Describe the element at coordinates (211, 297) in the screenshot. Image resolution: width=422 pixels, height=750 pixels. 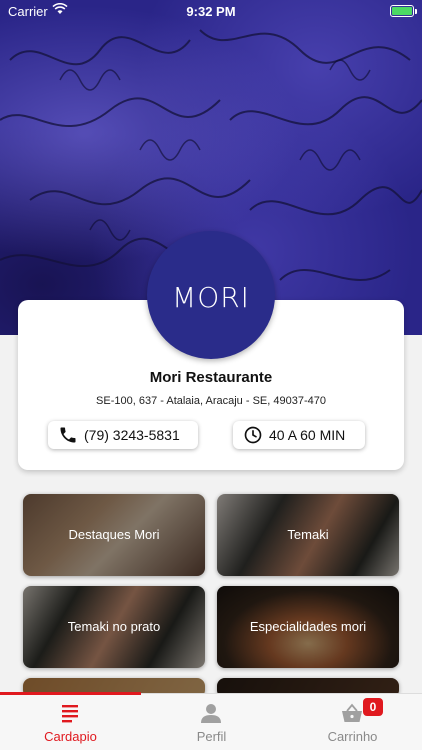
I see `logo-wordmark: MORI` at that location.